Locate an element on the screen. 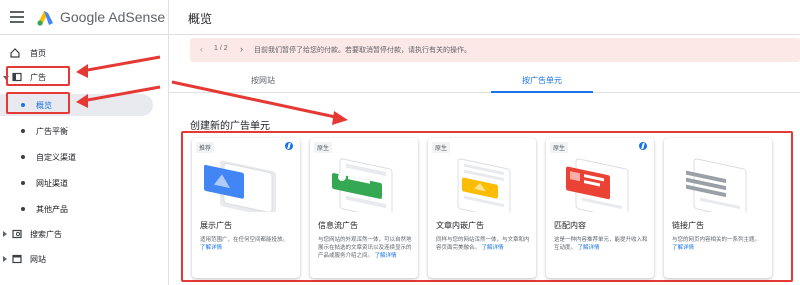 The width and height of the screenshot is (800, 285). card-title: 信息流广告 is located at coordinates (338, 225).